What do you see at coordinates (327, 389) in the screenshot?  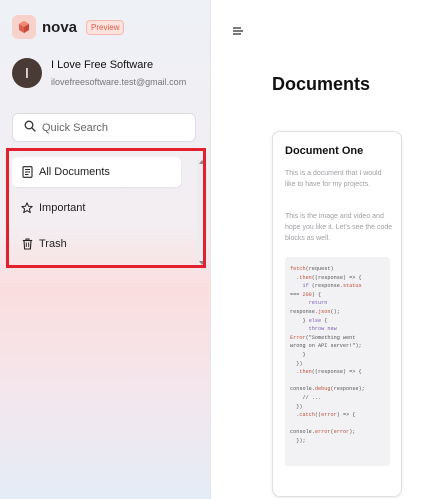 I see `code-line: console.debug(response);` at bounding box center [327, 389].